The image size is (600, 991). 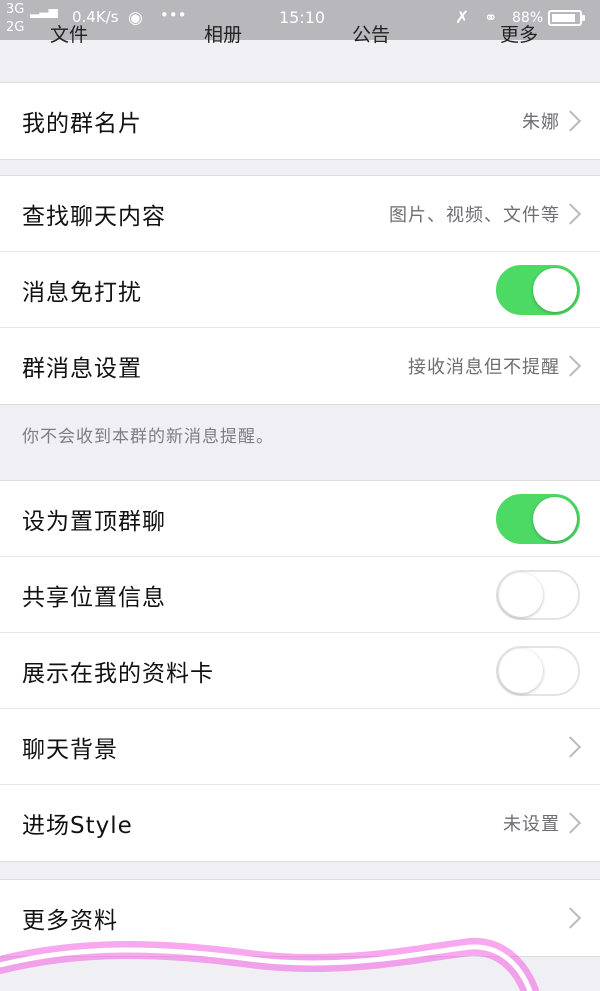 What do you see at coordinates (300, 747) in the screenshot?
I see `row-chat-background: 聊天背景` at bounding box center [300, 747].